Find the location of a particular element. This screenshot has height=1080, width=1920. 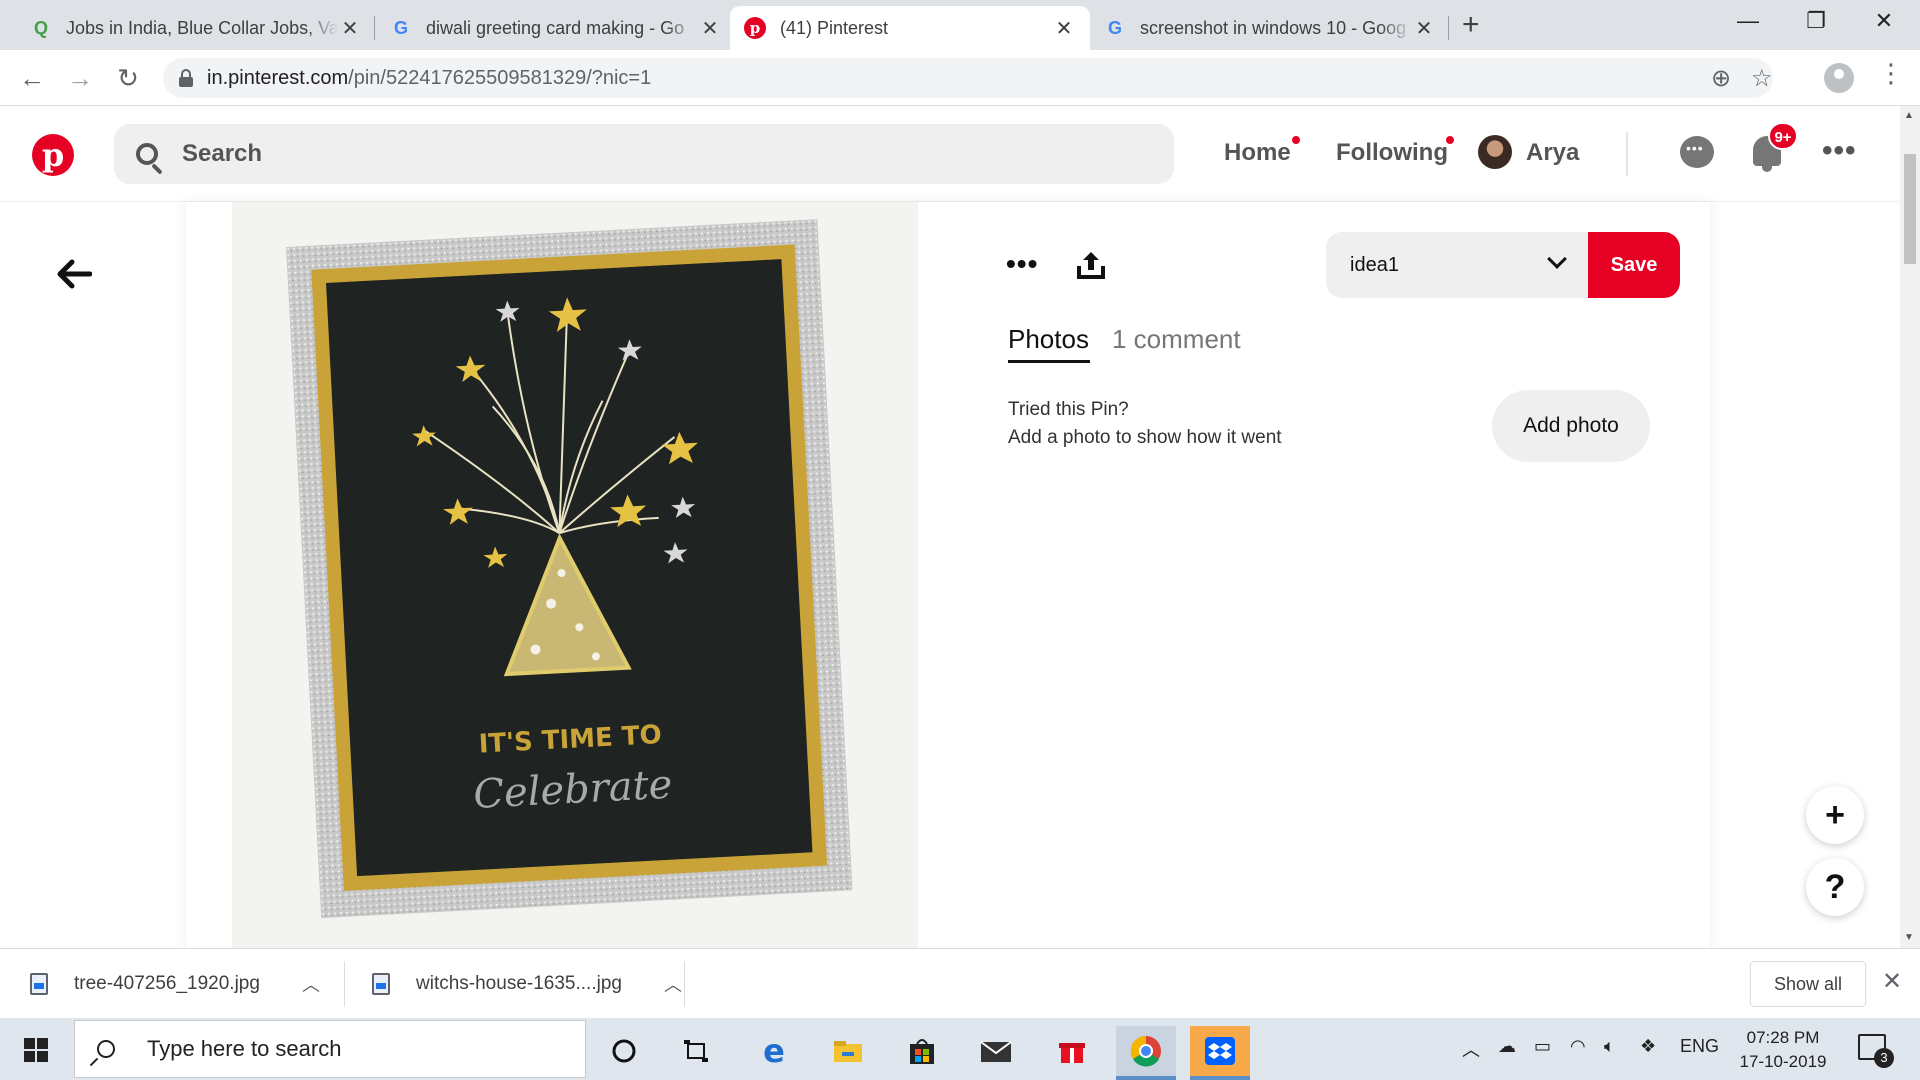

close-window-icon: ✕ is located at coordinates (1884, 21).